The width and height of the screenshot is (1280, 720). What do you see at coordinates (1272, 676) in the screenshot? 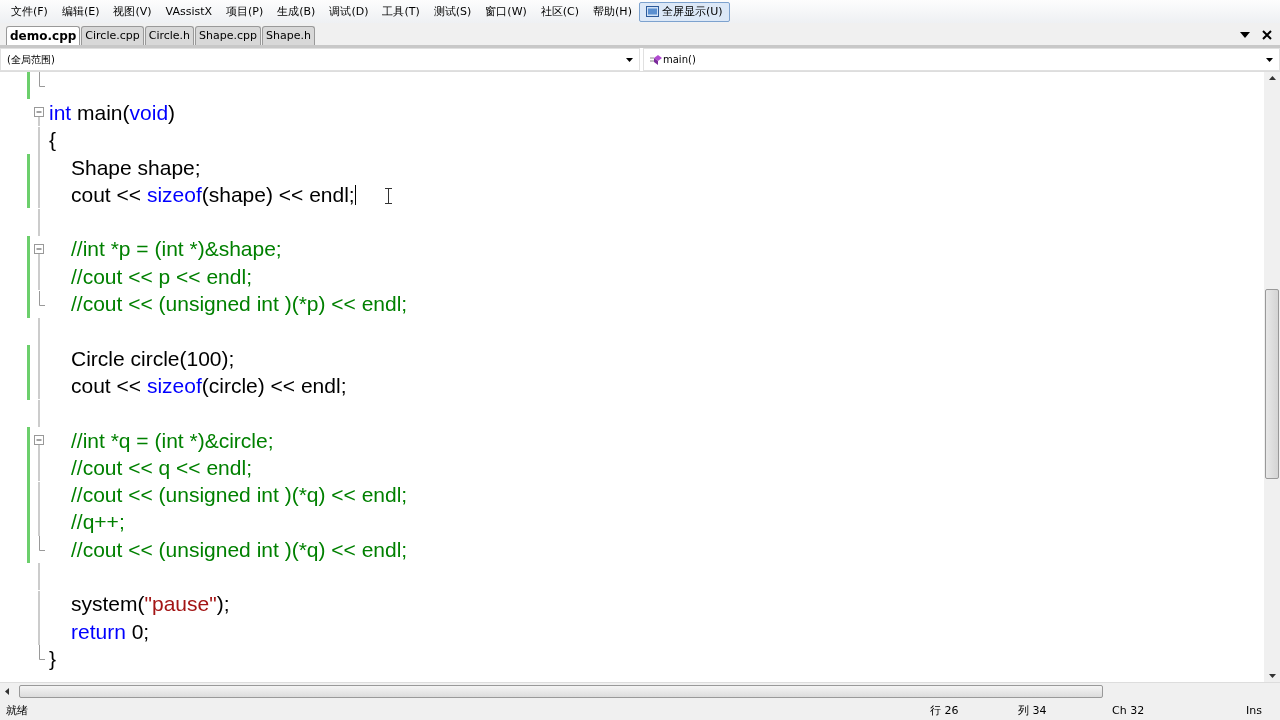
I see `scroll-down-icon` at bounding box center [1272, 676].